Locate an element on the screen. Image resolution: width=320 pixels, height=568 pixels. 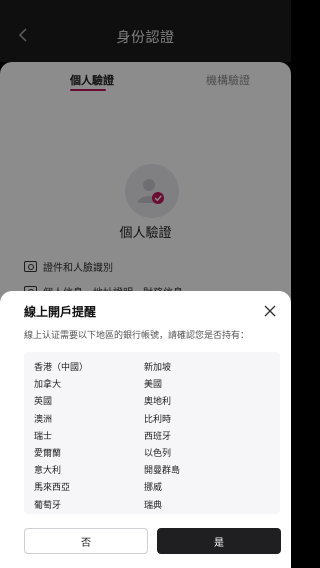
region-item: 香港（中國） is located at coordinates (61, 368).